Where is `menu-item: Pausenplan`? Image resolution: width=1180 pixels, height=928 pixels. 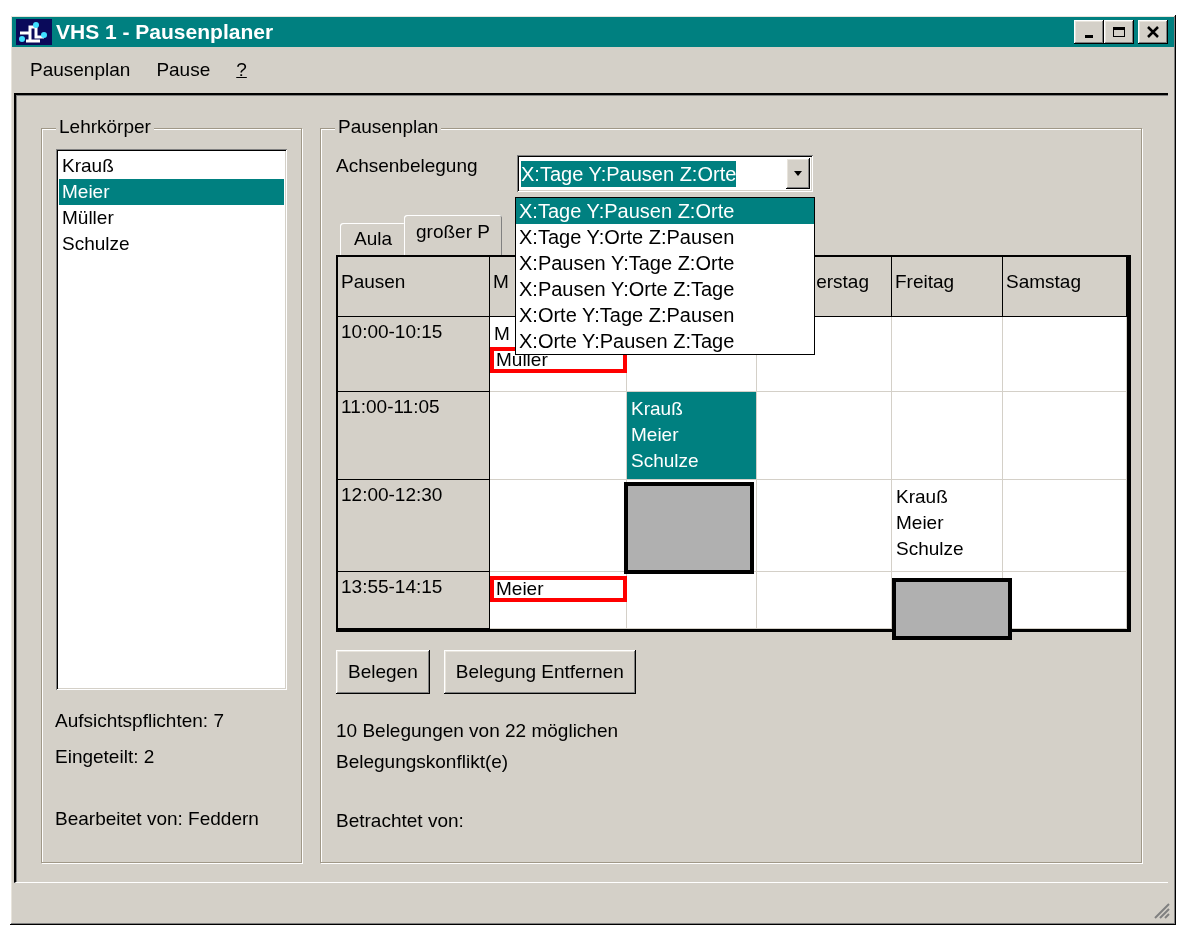
menu-item: Pausenplan is located at coordinates (80, 71).